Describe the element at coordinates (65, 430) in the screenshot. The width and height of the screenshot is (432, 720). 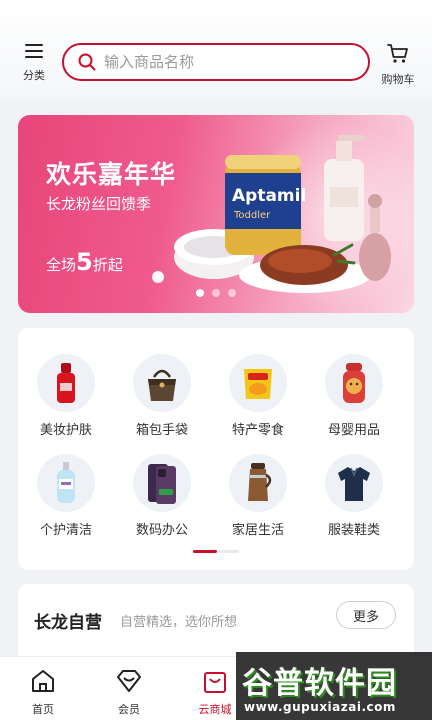
I see `category-label: 美妆护肤` at that location.